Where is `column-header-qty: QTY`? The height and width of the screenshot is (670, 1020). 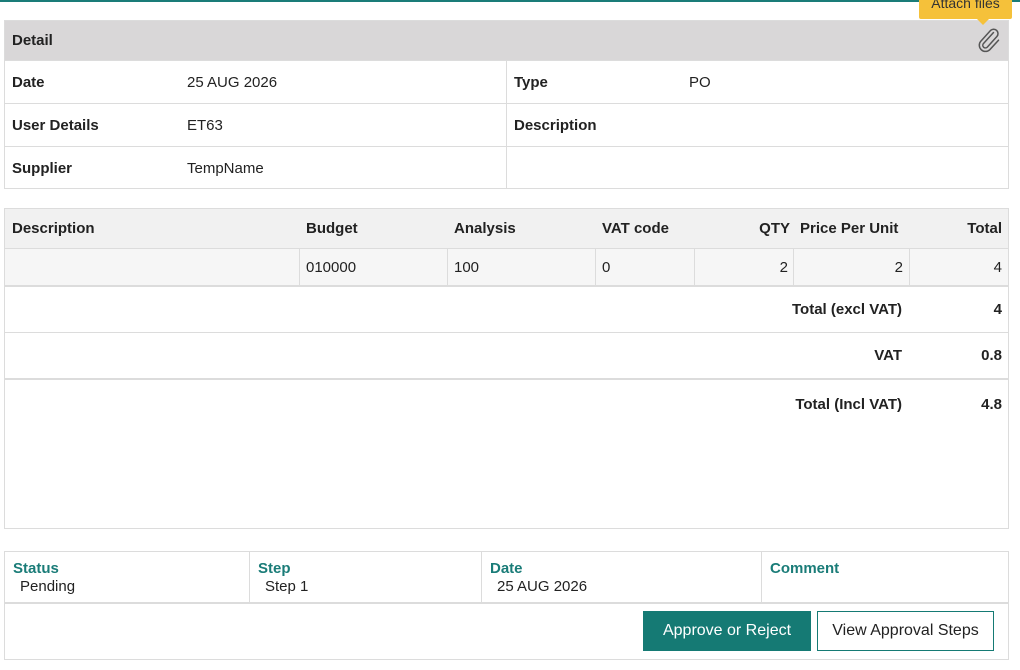
column-header-qty: QTY is located at coordinates (774, 228).